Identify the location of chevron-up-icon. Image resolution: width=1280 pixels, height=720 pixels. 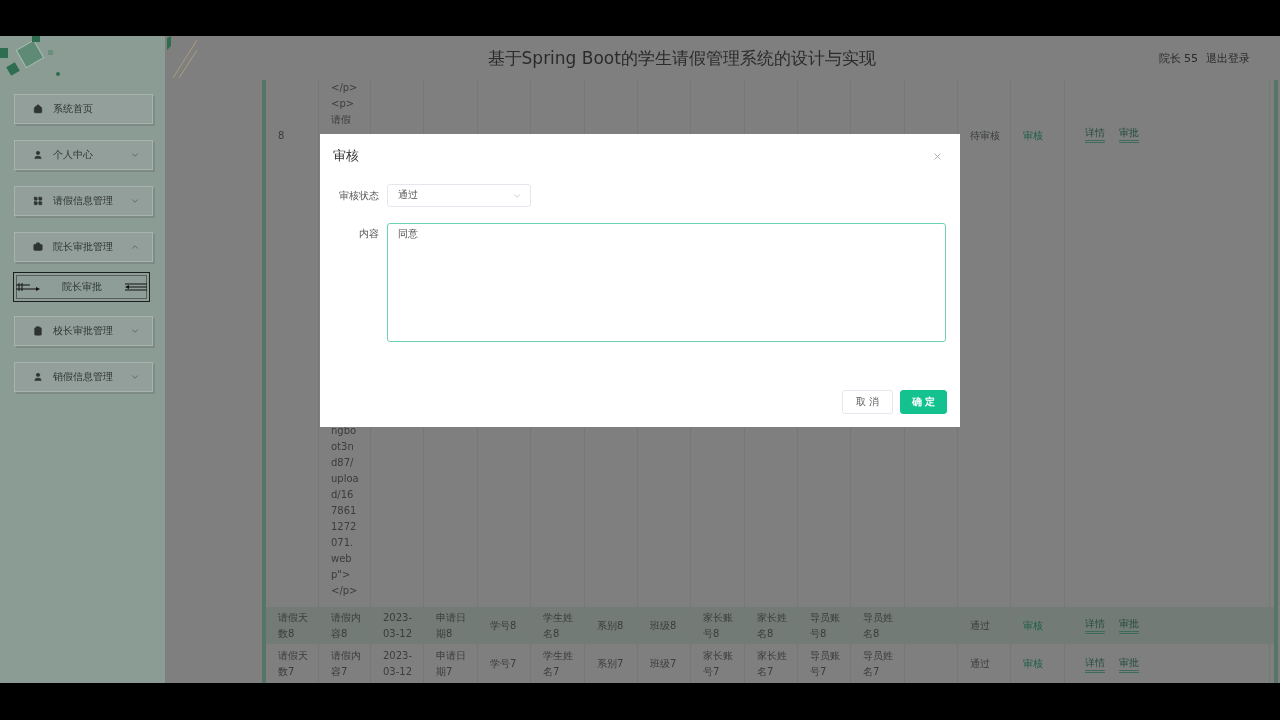
(135, 247).